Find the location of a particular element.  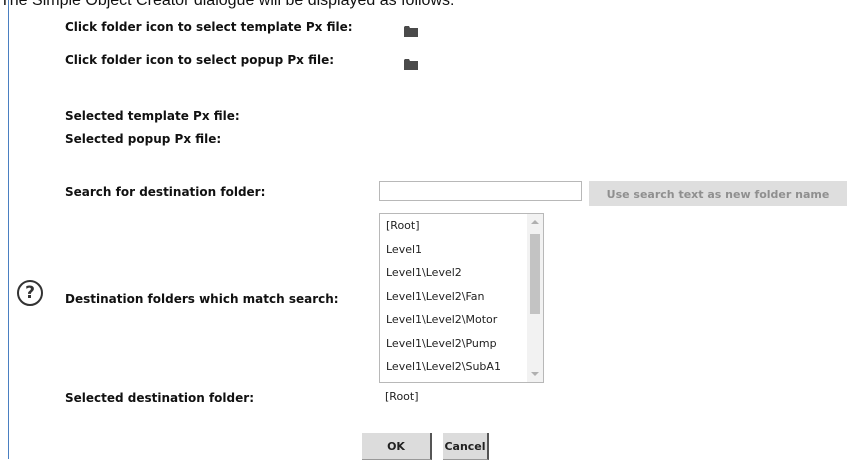

cancel-button: Cancel is located at coordinates (466, 446).